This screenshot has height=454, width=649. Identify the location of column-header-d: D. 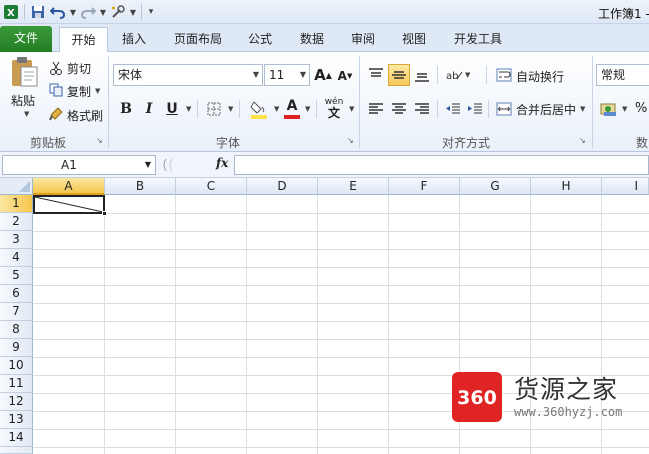
(282, 186).